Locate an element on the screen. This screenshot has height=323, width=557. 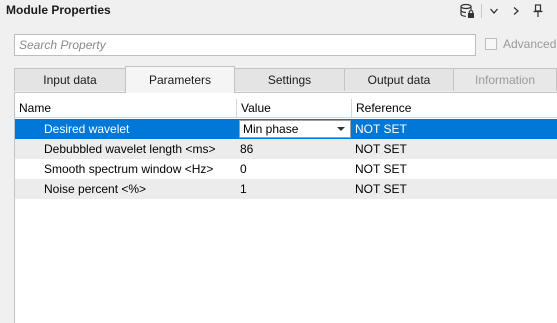
grid-header: Name Value Reference is located at coordinates (286, 108).